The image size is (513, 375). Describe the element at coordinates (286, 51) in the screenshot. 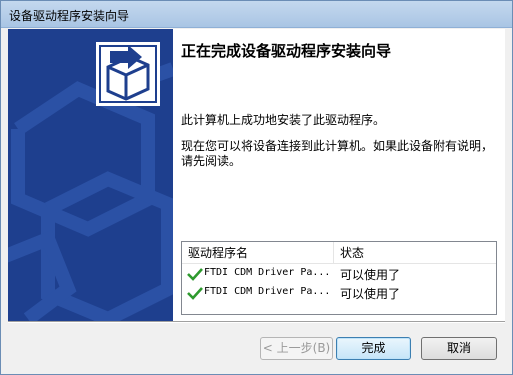

I see `page-heading: 正在完成设备驱动程序安装向导` at that location.